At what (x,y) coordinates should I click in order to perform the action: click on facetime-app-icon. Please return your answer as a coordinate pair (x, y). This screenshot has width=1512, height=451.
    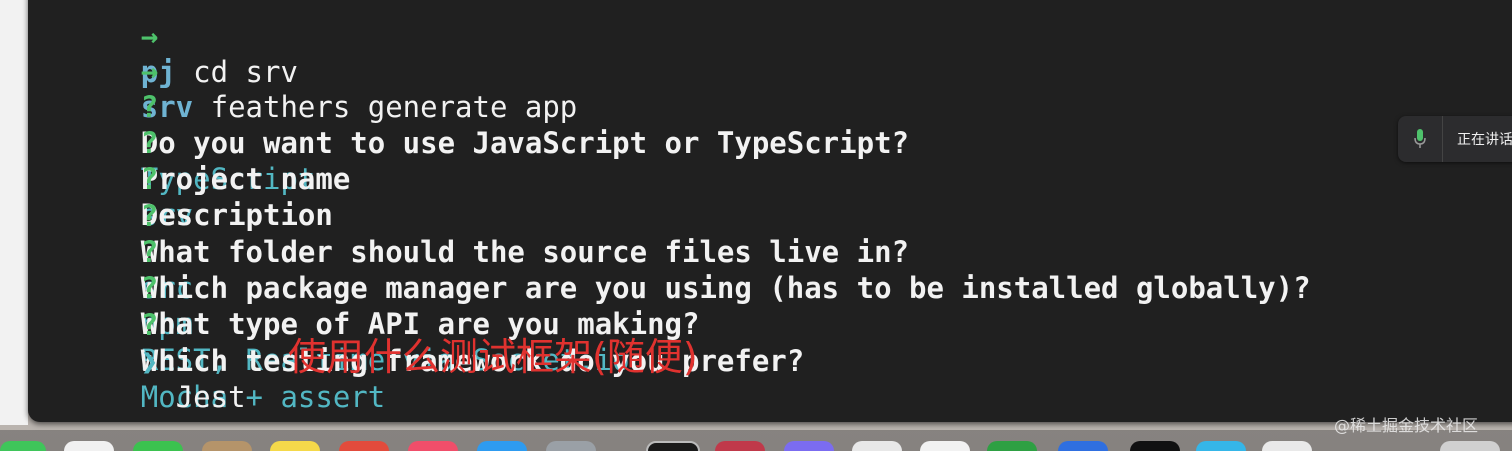
    Looking at the image, I should click on (158, 446).